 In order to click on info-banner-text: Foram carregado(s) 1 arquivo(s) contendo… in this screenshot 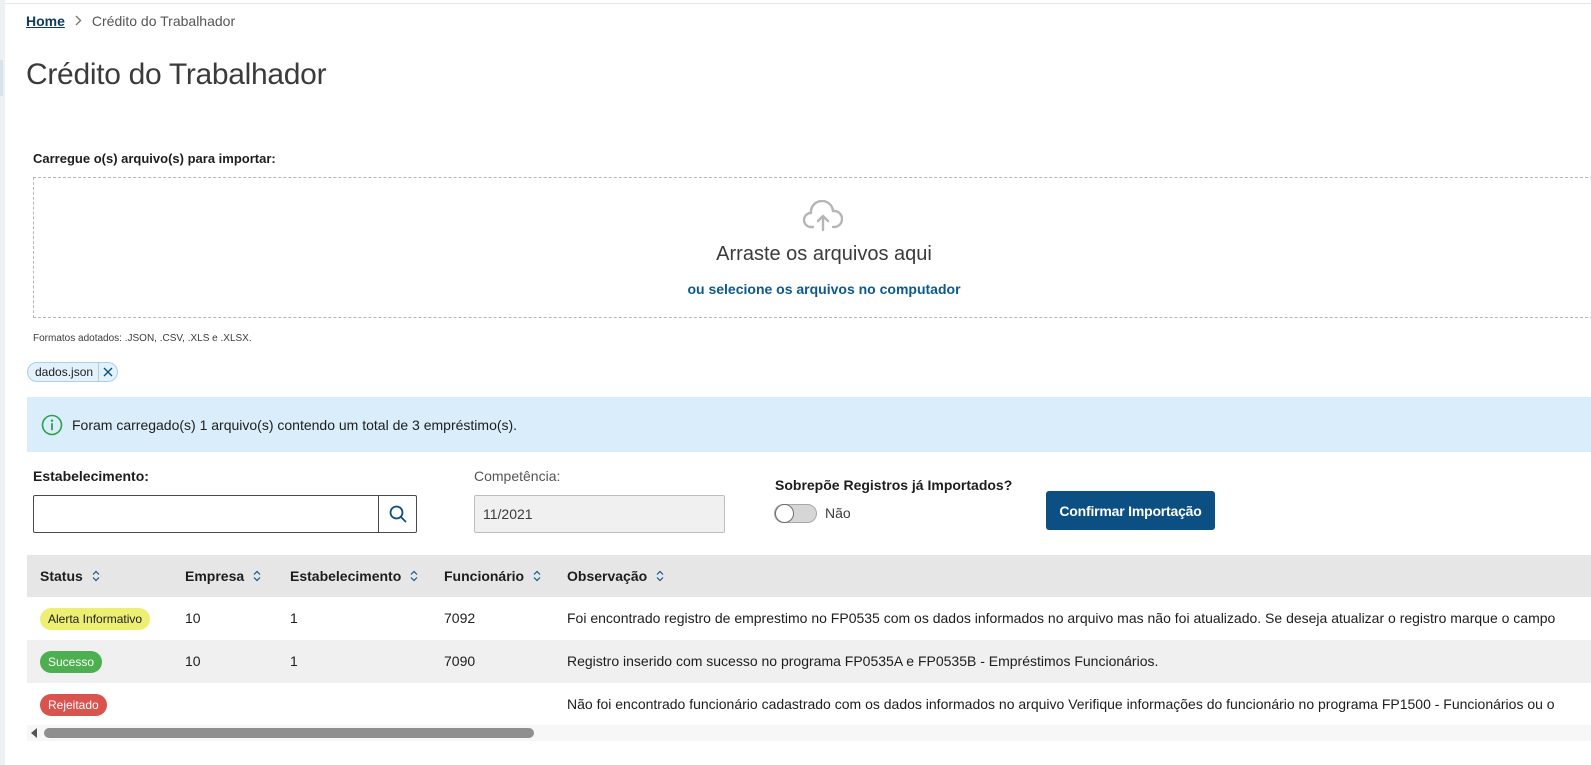, I will do `click(295, 424)`.